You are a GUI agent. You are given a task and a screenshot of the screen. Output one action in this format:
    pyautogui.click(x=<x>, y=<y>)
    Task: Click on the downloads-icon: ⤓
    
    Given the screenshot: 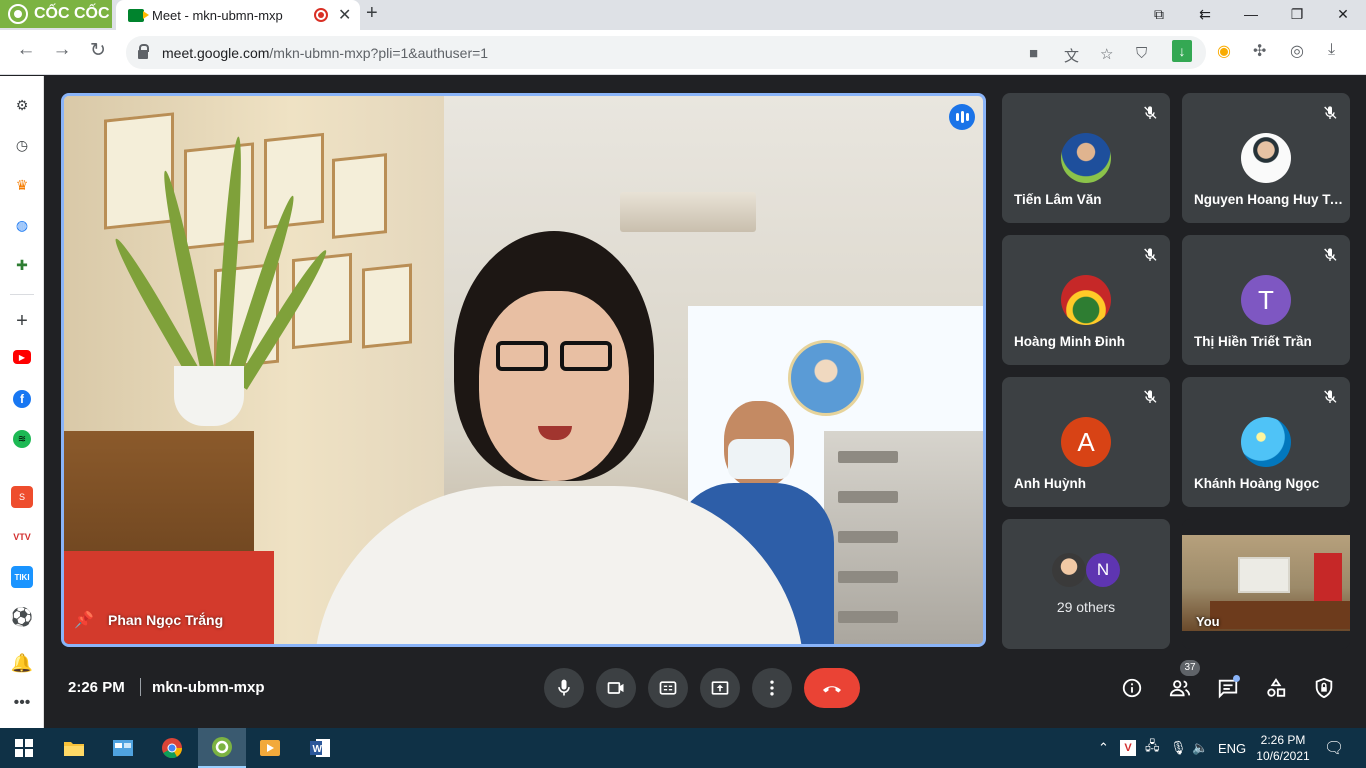 What is the action you would take?
    pyautogui.click(x=1331, y=50)
    